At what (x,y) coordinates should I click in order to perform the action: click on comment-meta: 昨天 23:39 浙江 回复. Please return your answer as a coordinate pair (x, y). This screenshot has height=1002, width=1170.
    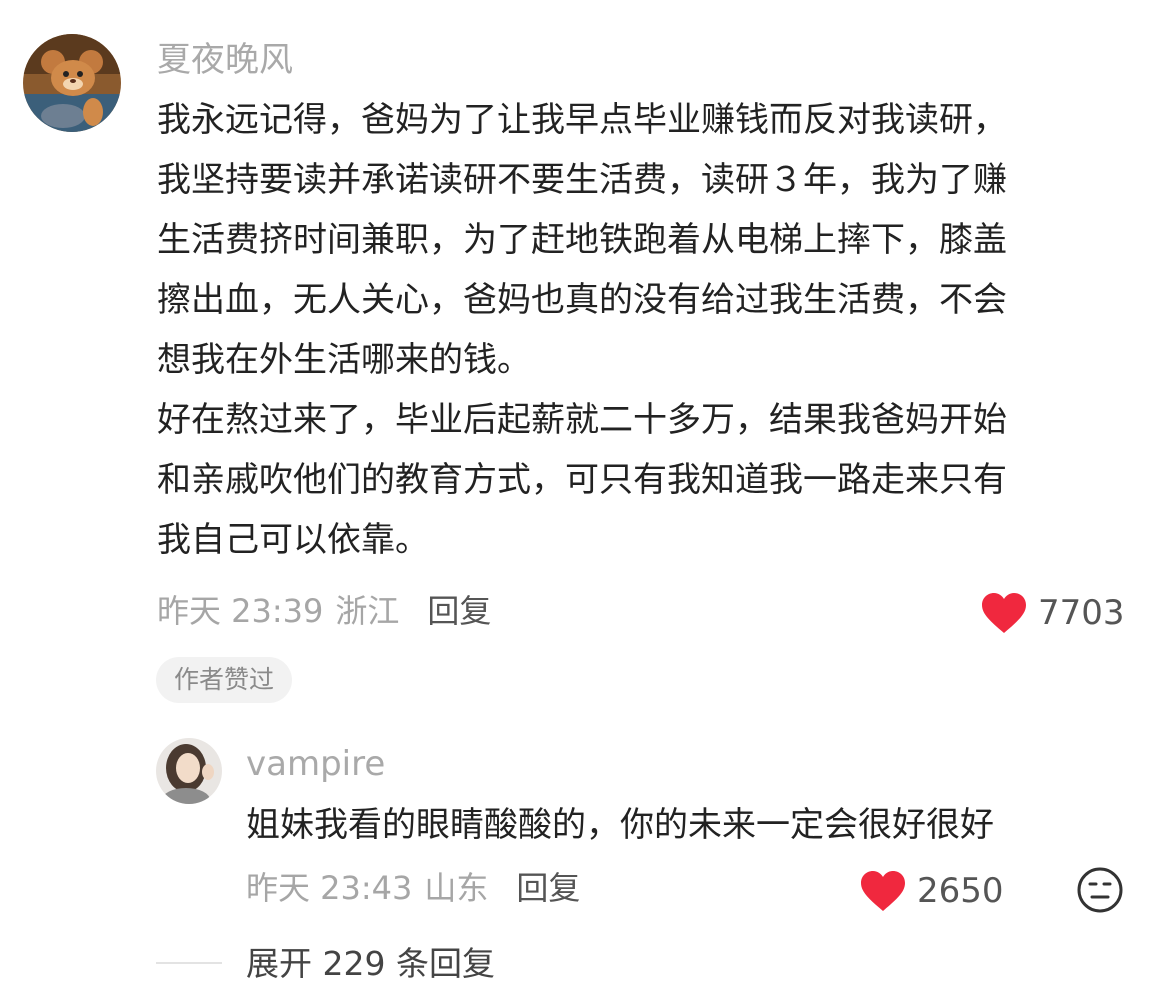
    Looking at the image, I should click on (324, 611).